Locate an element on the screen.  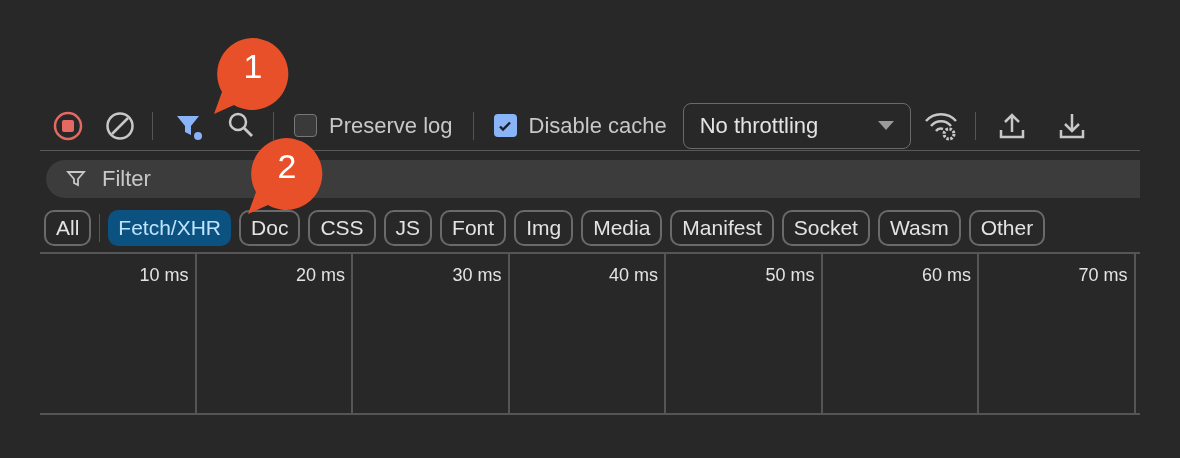
time-tick-label: 60 ms is located at coordinates (946, 275).